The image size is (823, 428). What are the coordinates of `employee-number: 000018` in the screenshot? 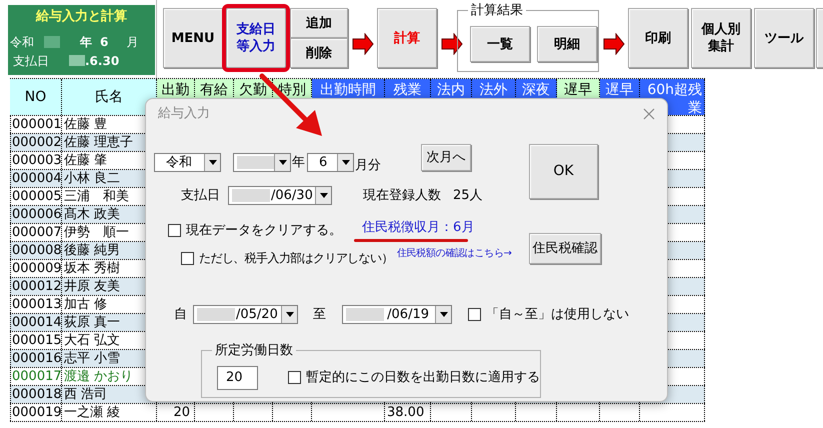 It's located at (36, 394).